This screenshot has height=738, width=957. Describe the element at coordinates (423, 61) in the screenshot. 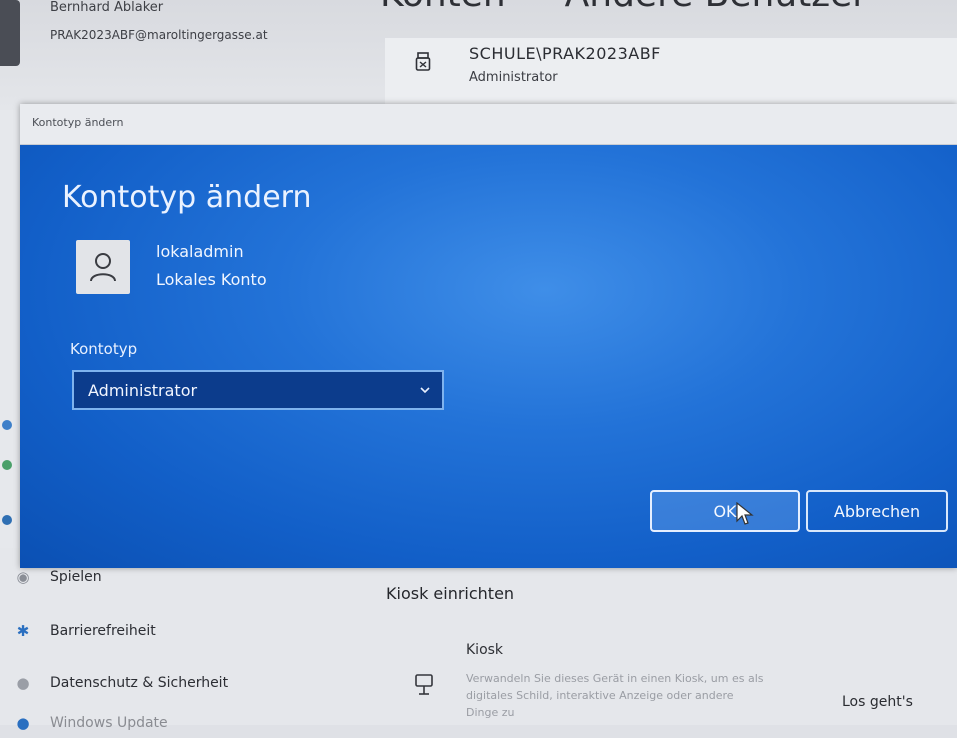

I see `usb-icon` at that location.